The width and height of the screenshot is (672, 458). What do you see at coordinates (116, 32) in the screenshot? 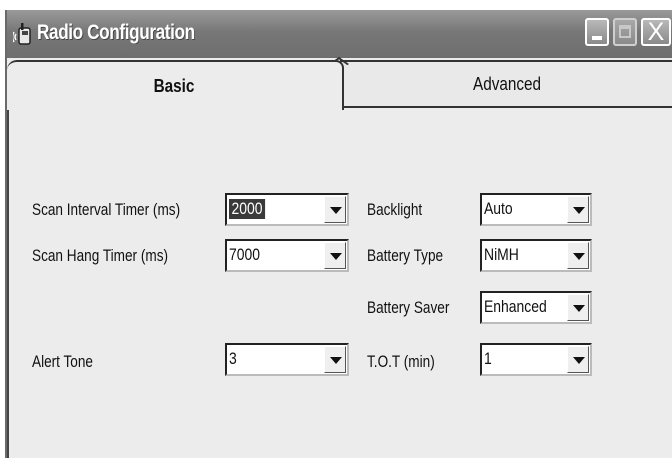
I see `window-title: Radio Configuration` at bounding box center [116, 32].